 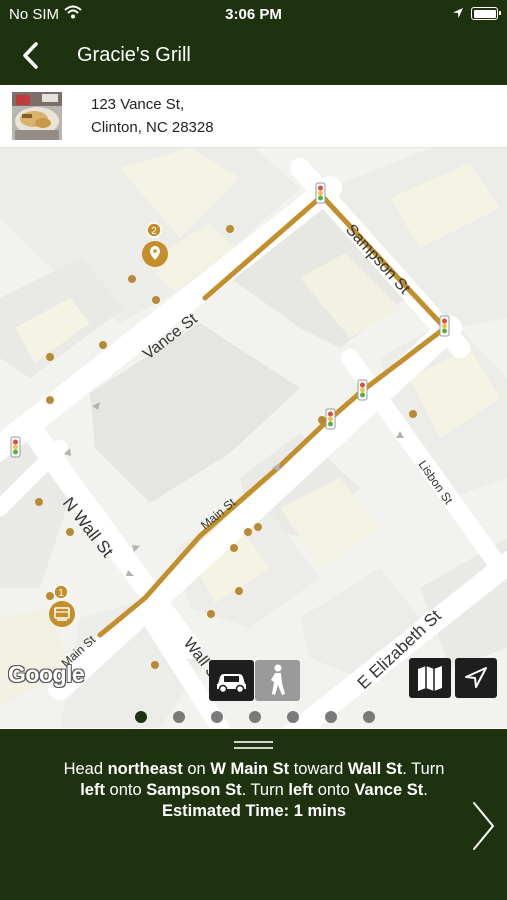 I want to click on back-button, so click(x=33, y=56).